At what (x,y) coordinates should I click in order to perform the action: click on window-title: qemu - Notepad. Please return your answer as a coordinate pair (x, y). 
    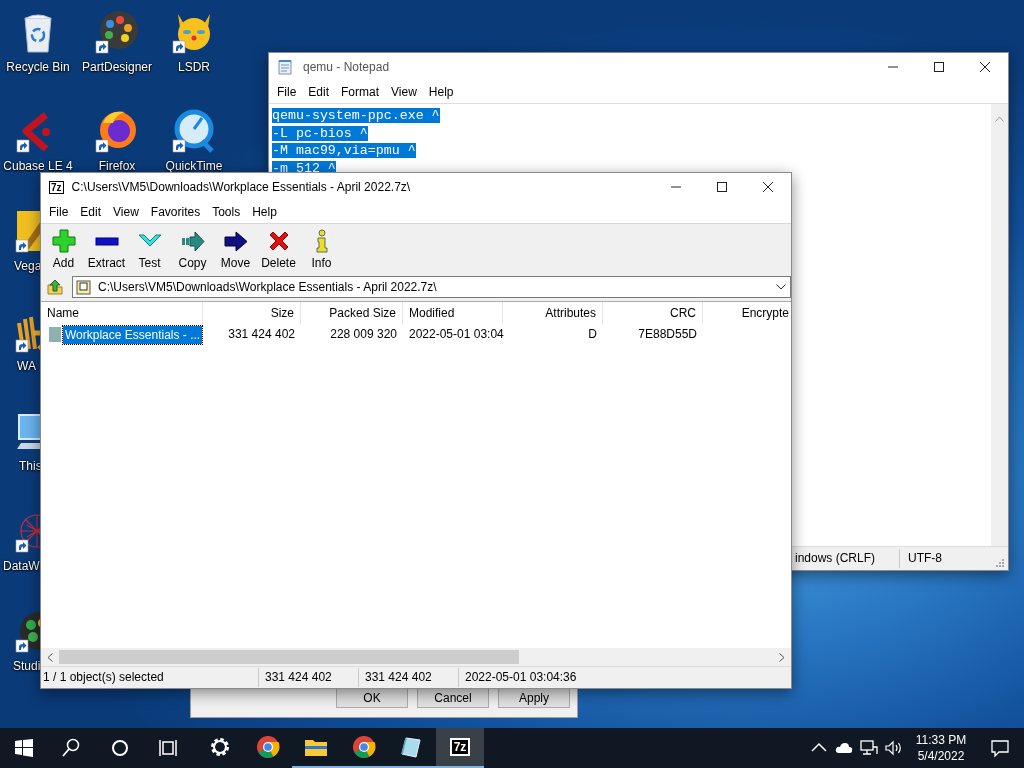
    Looking at the image, I should click on (346, 67).